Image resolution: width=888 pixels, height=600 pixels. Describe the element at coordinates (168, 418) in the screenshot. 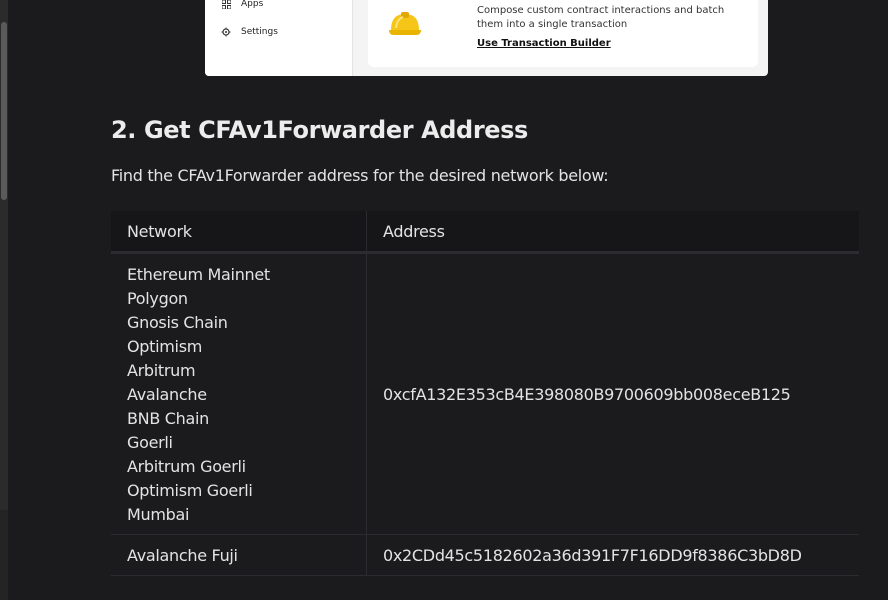

I see `network-name: BNB Chain` at that location.